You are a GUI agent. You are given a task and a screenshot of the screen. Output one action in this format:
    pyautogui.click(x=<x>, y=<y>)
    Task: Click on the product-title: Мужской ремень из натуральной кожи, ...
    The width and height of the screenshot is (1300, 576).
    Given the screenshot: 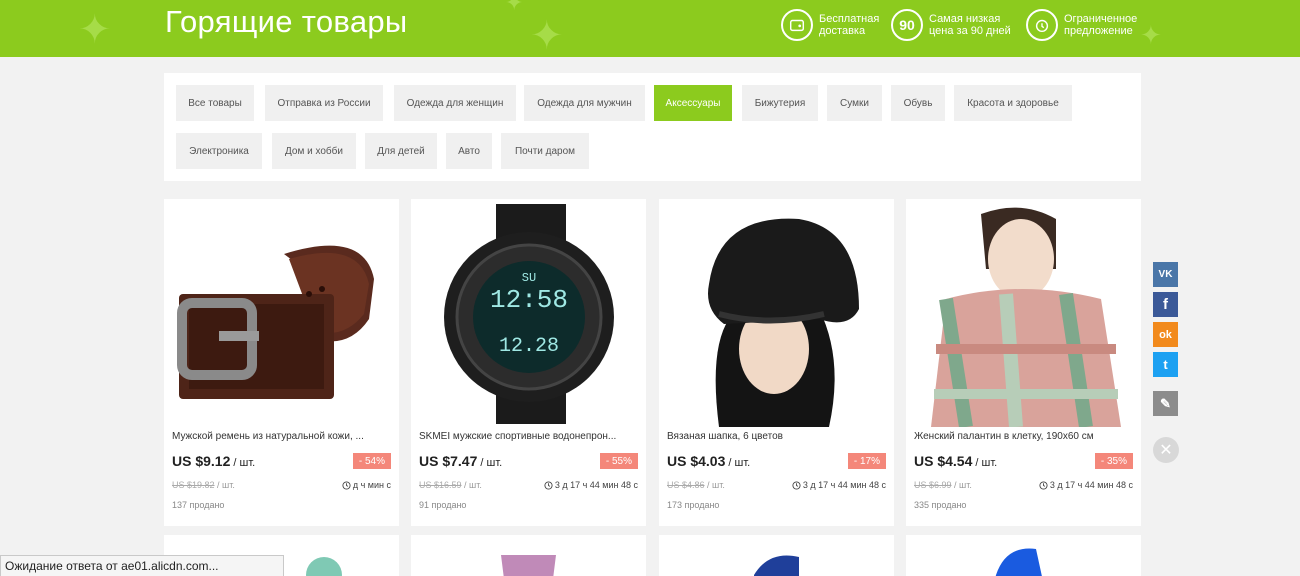 What is the action you would take?
    pyautogui.click(x=282, y=436)
    